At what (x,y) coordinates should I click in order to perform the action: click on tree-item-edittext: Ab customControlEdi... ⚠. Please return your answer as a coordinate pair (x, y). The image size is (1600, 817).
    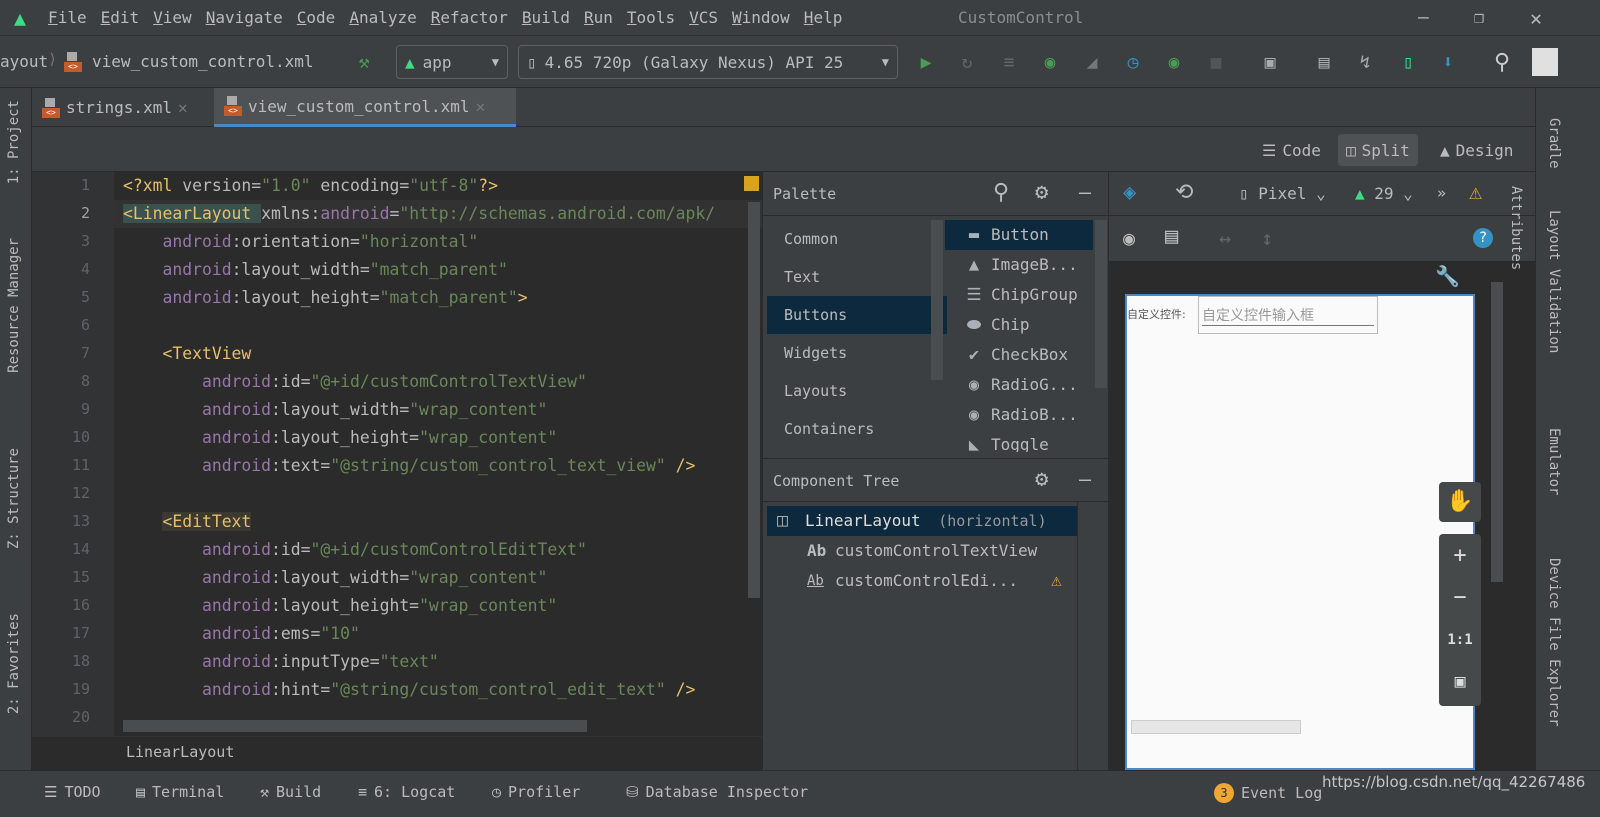
    Looking at the image, I should click on (922, 581).